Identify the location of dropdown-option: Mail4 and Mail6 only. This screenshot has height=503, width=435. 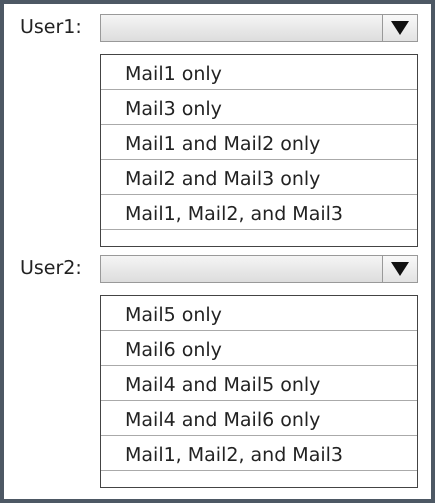
(259, 418).